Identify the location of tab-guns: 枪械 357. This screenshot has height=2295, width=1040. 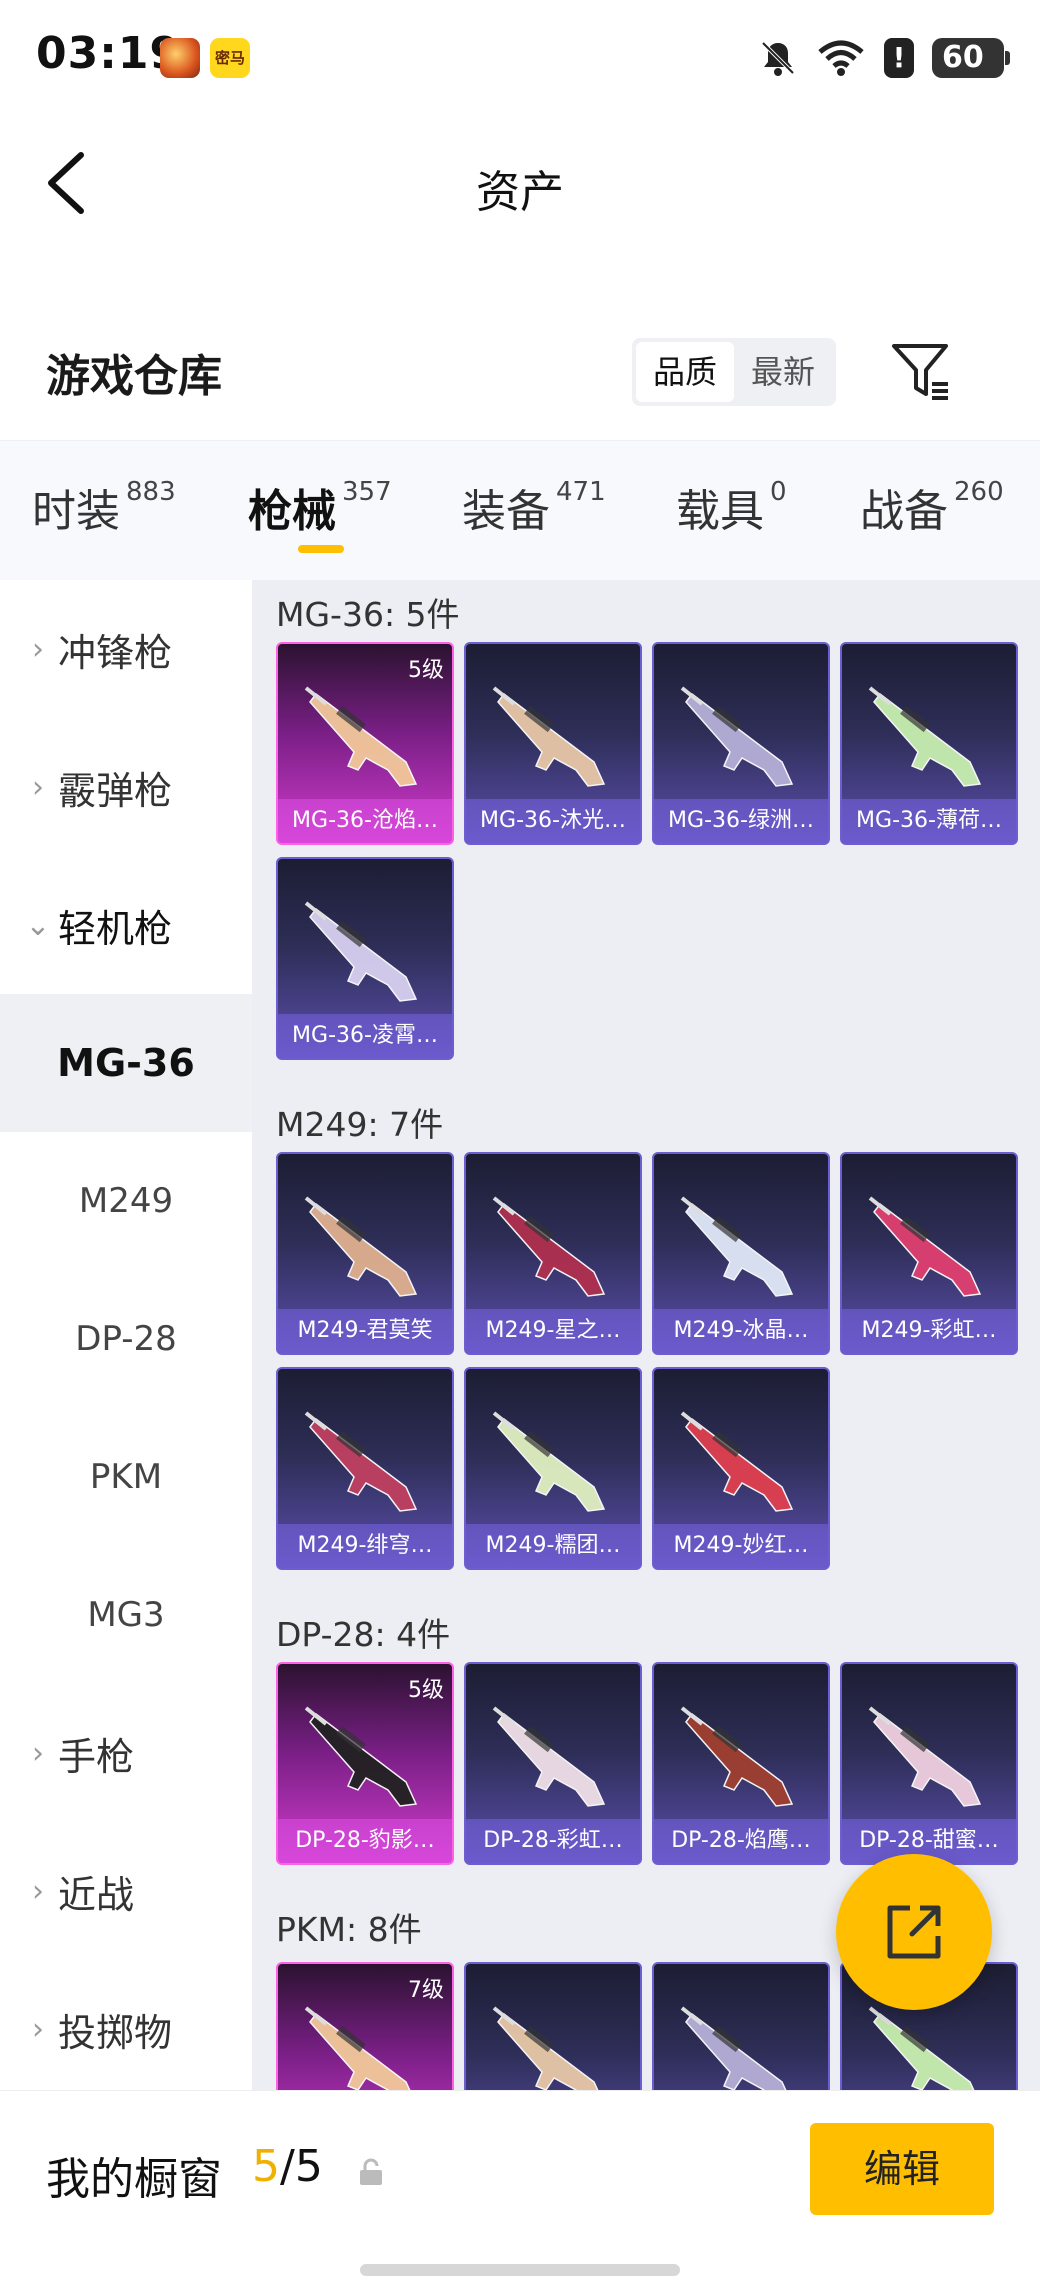
(320, 507).